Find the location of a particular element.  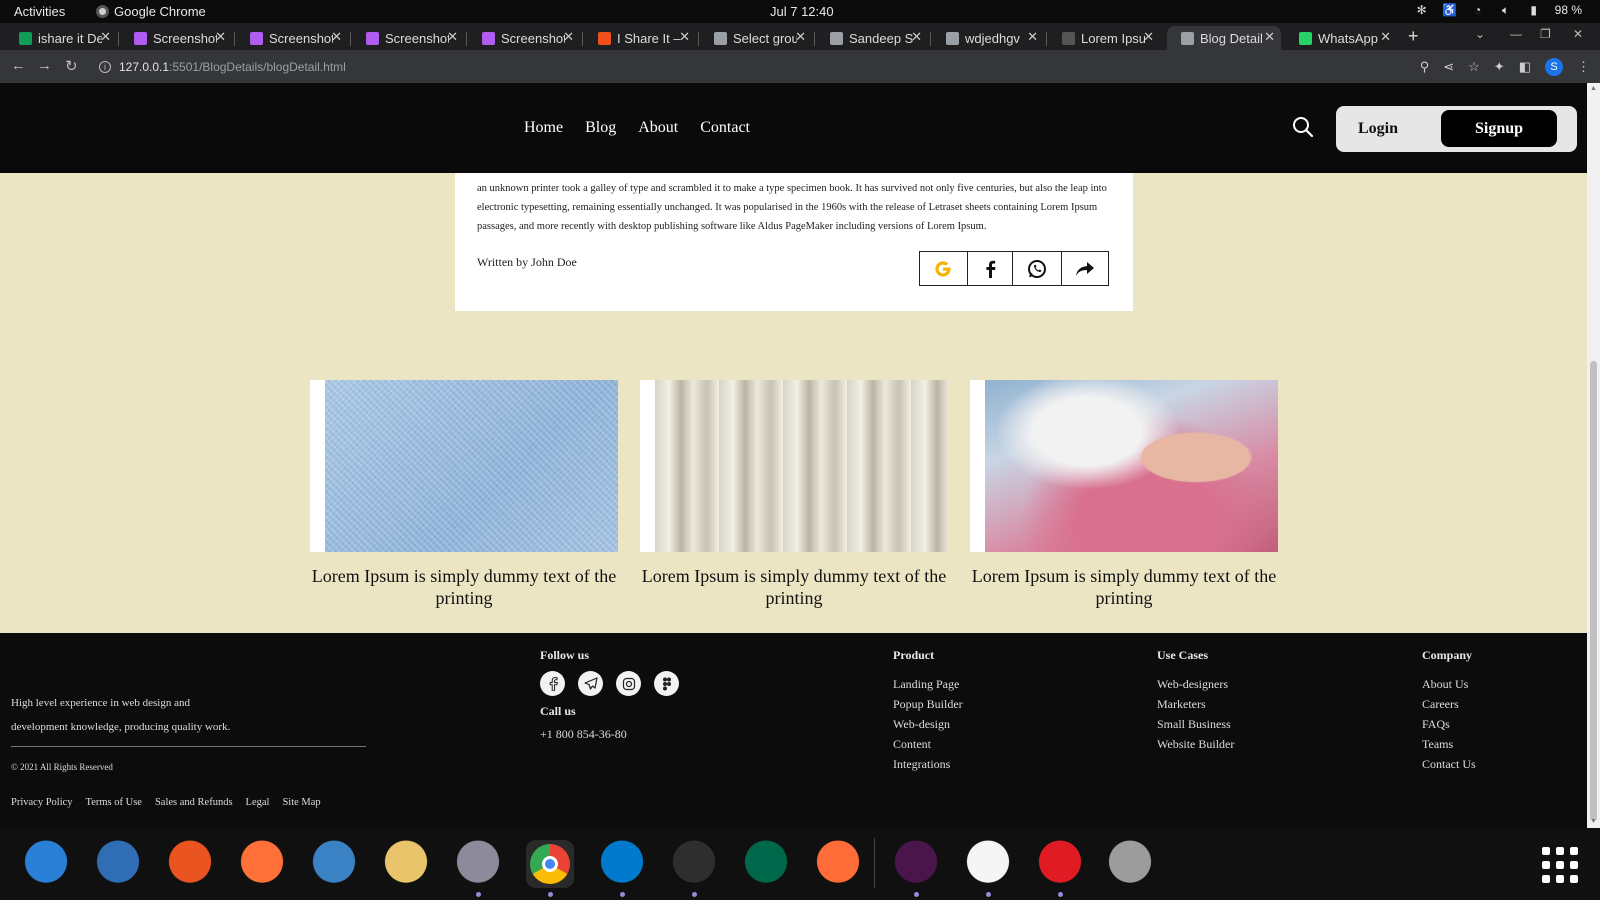

tab-search-icon: ⌄ is located at coordinates (1480, 34).